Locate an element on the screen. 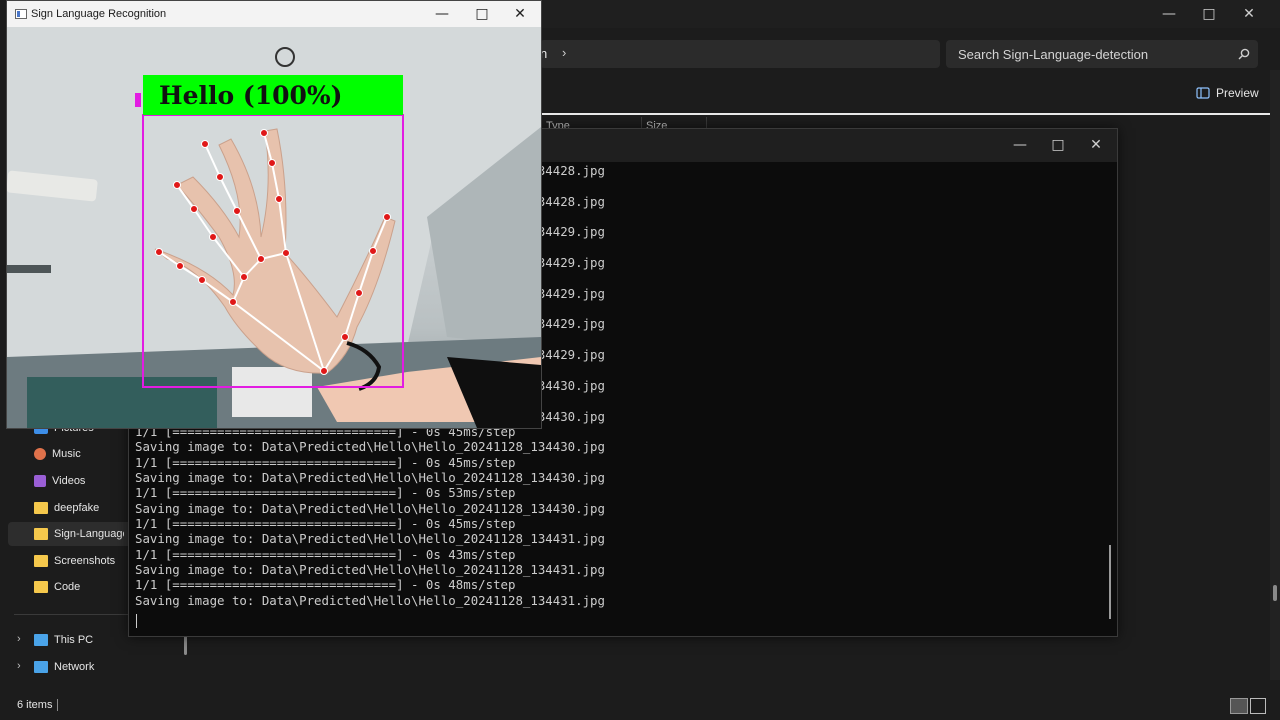 The image size is (1280, 720). preview-button: Preview is located at coordinates (1227, 93).